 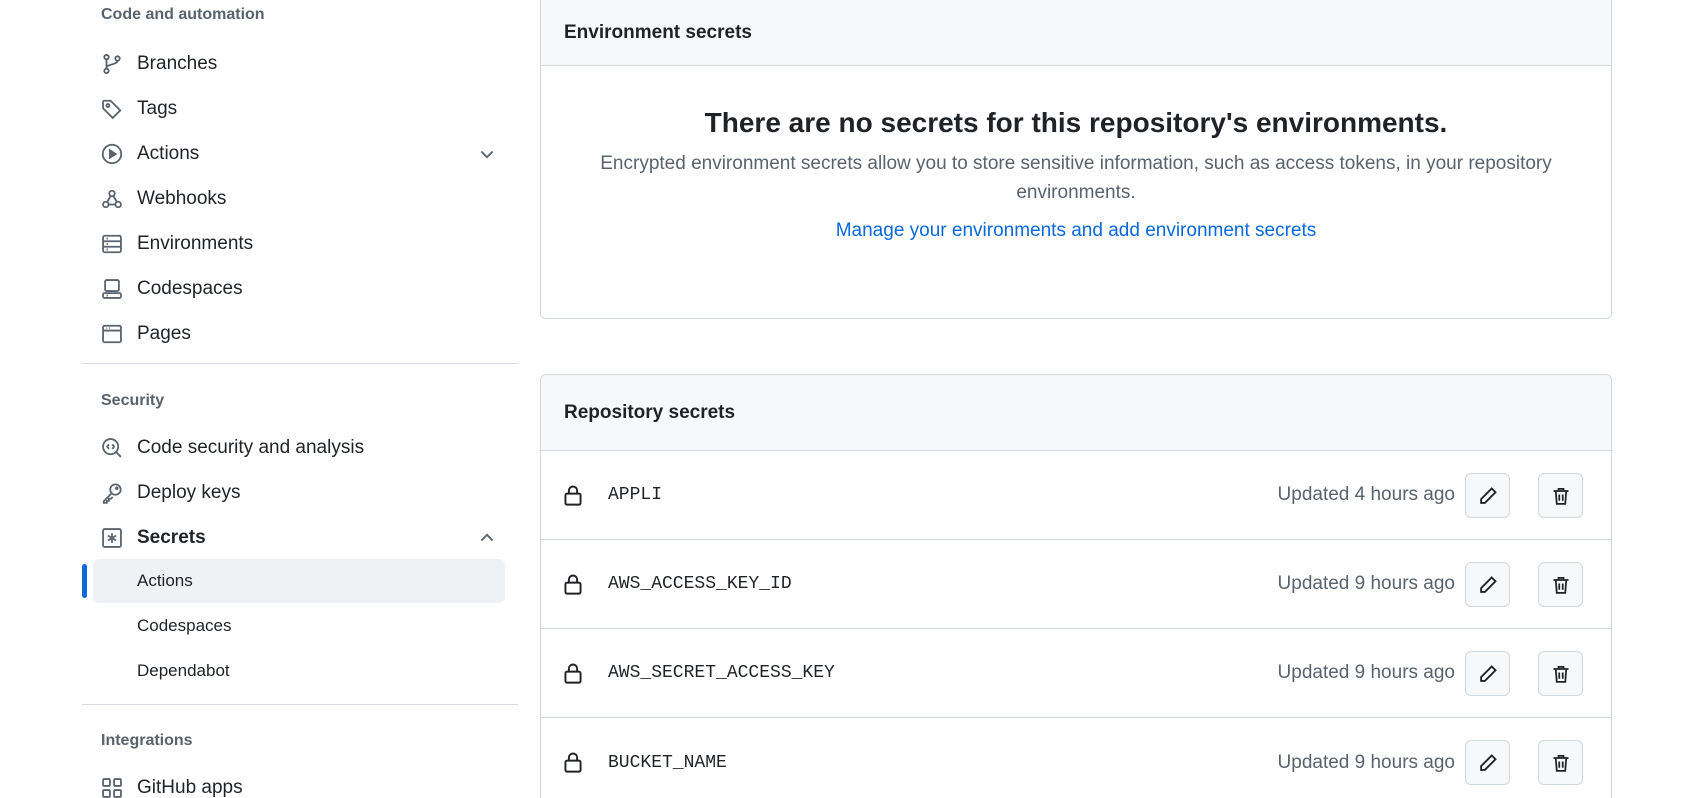 I want to click on apps-icon, so click(x=112, y=787).